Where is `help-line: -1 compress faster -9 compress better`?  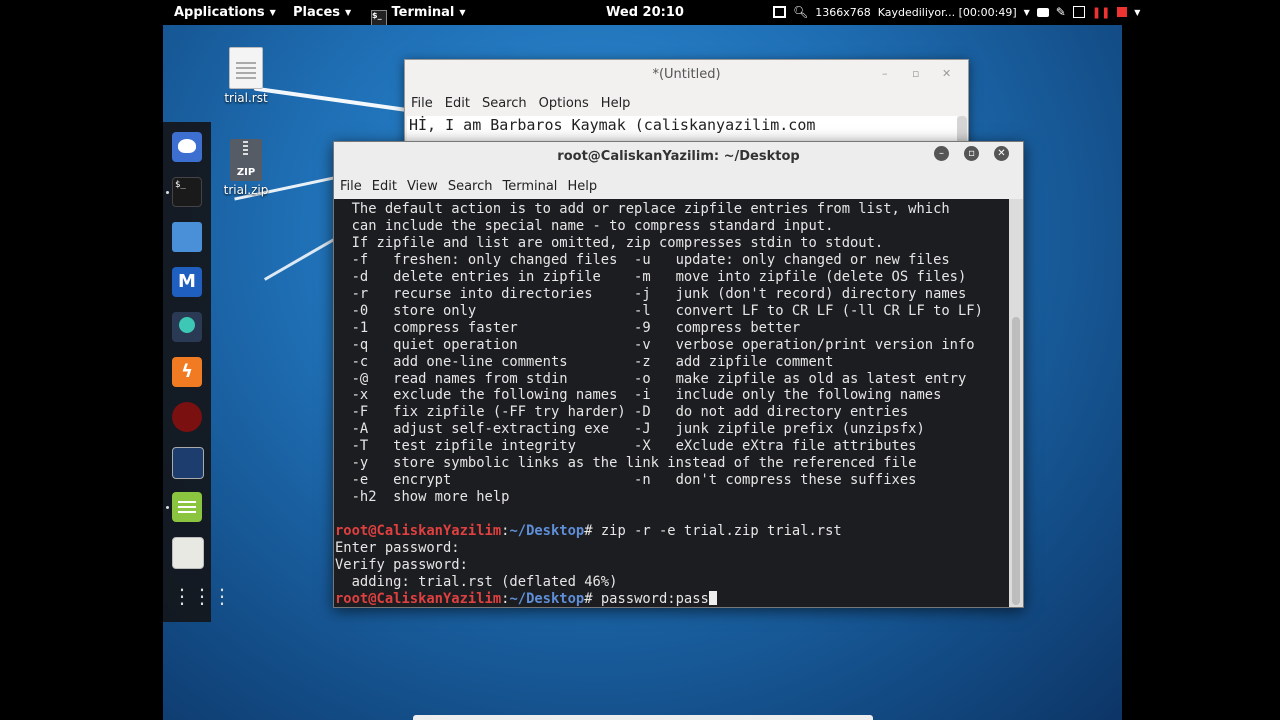
help-line: -1 compress faster -9 compress better is located at coordinates (568, 327).